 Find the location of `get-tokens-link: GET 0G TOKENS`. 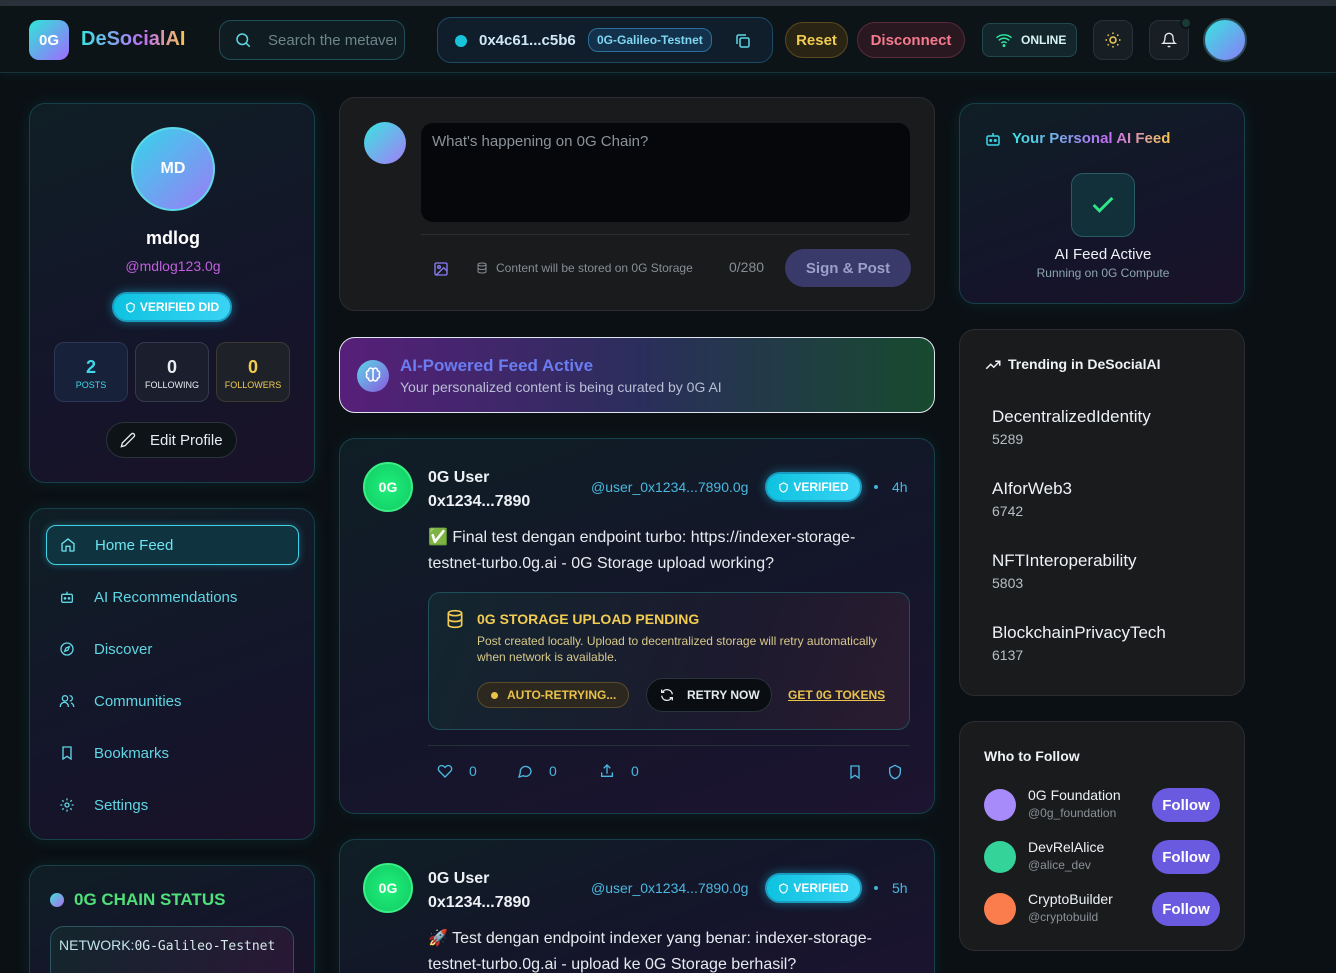

get-tokens-link: GET 0G TOKENS is located at coordinates (836, 695).